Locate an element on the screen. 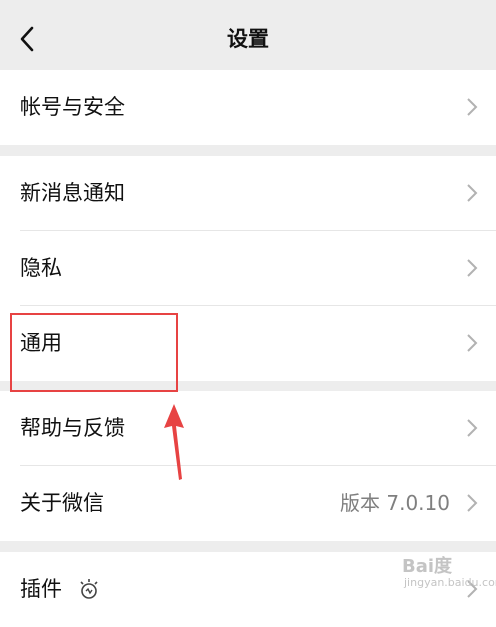 Image resolution: width=496 pixels, height=627 pixels. navigation-bar: 设置 is located at coordinates (248, 39).